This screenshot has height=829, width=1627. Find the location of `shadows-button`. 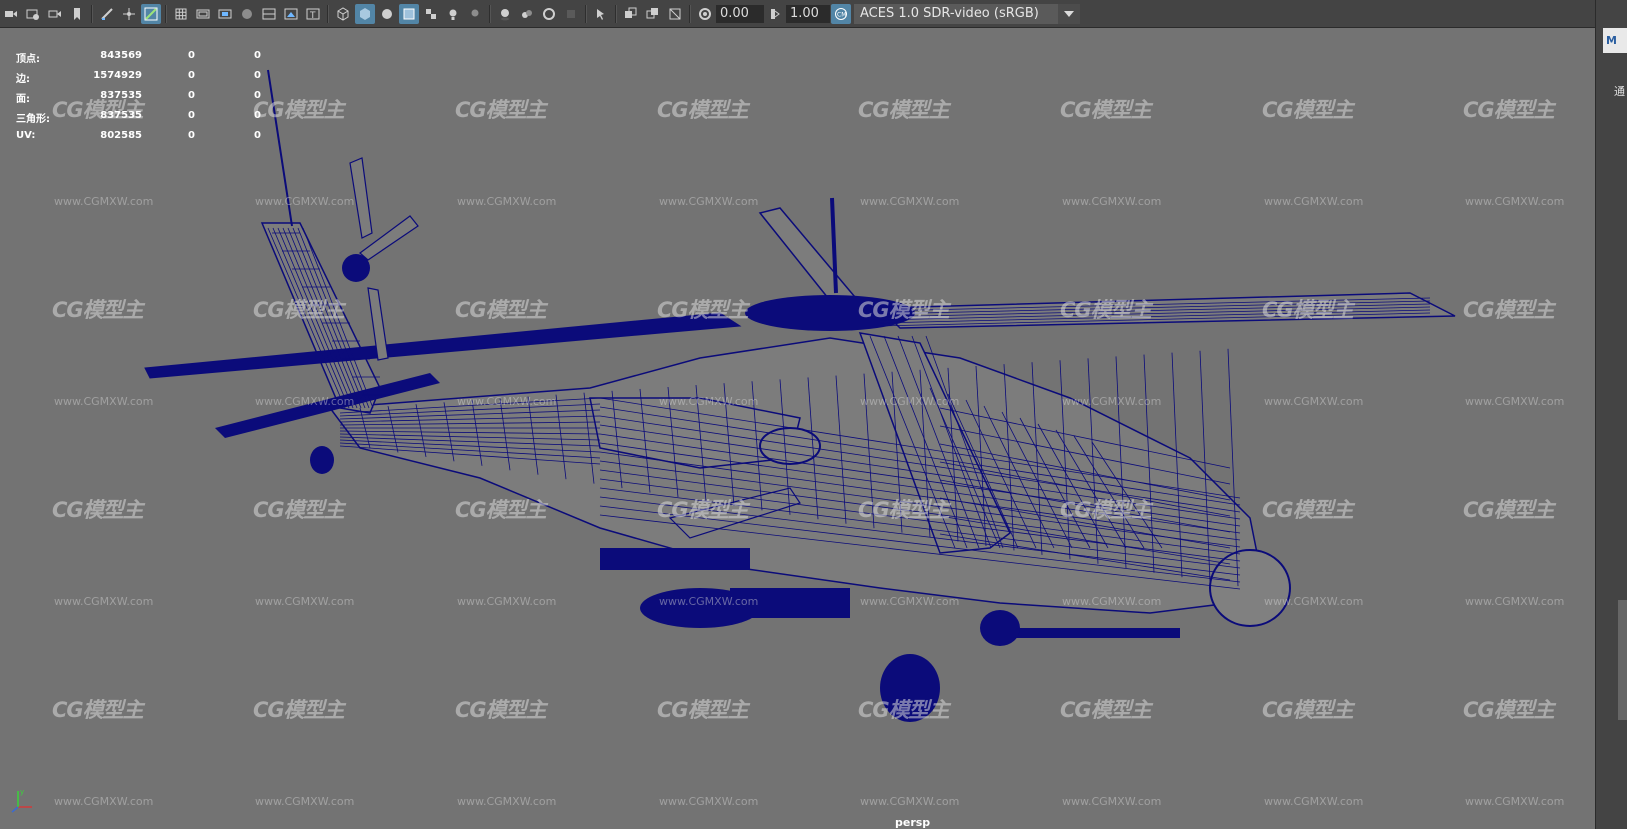

shadows-button is located at coordinates (475, 14).